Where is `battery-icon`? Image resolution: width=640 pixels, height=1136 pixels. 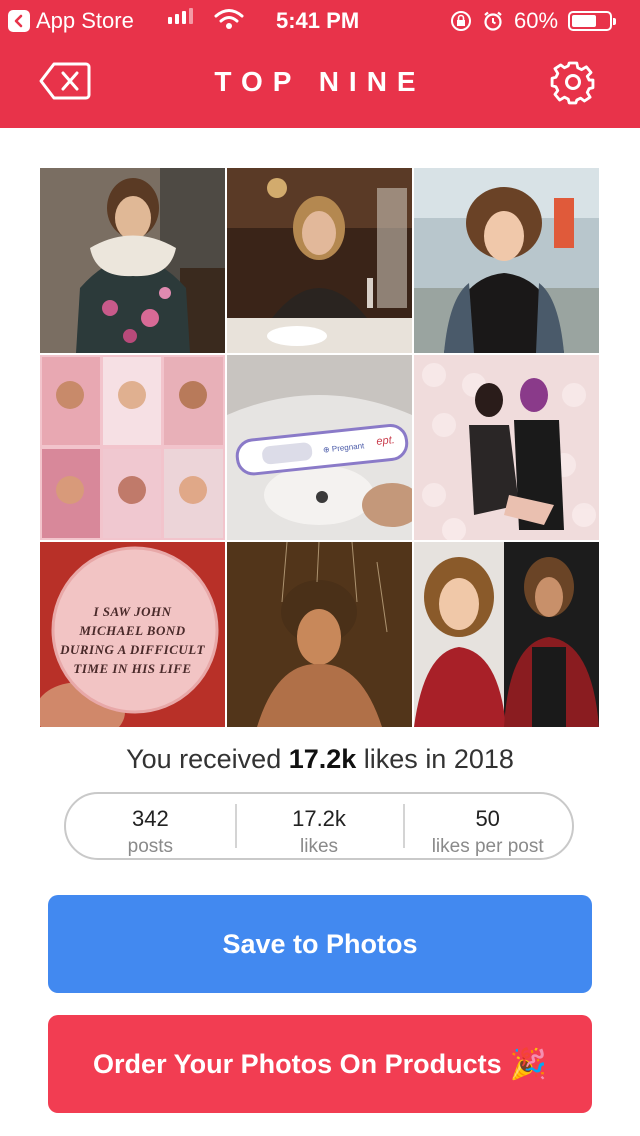 battery-icon is located at coordinates (592, 21).